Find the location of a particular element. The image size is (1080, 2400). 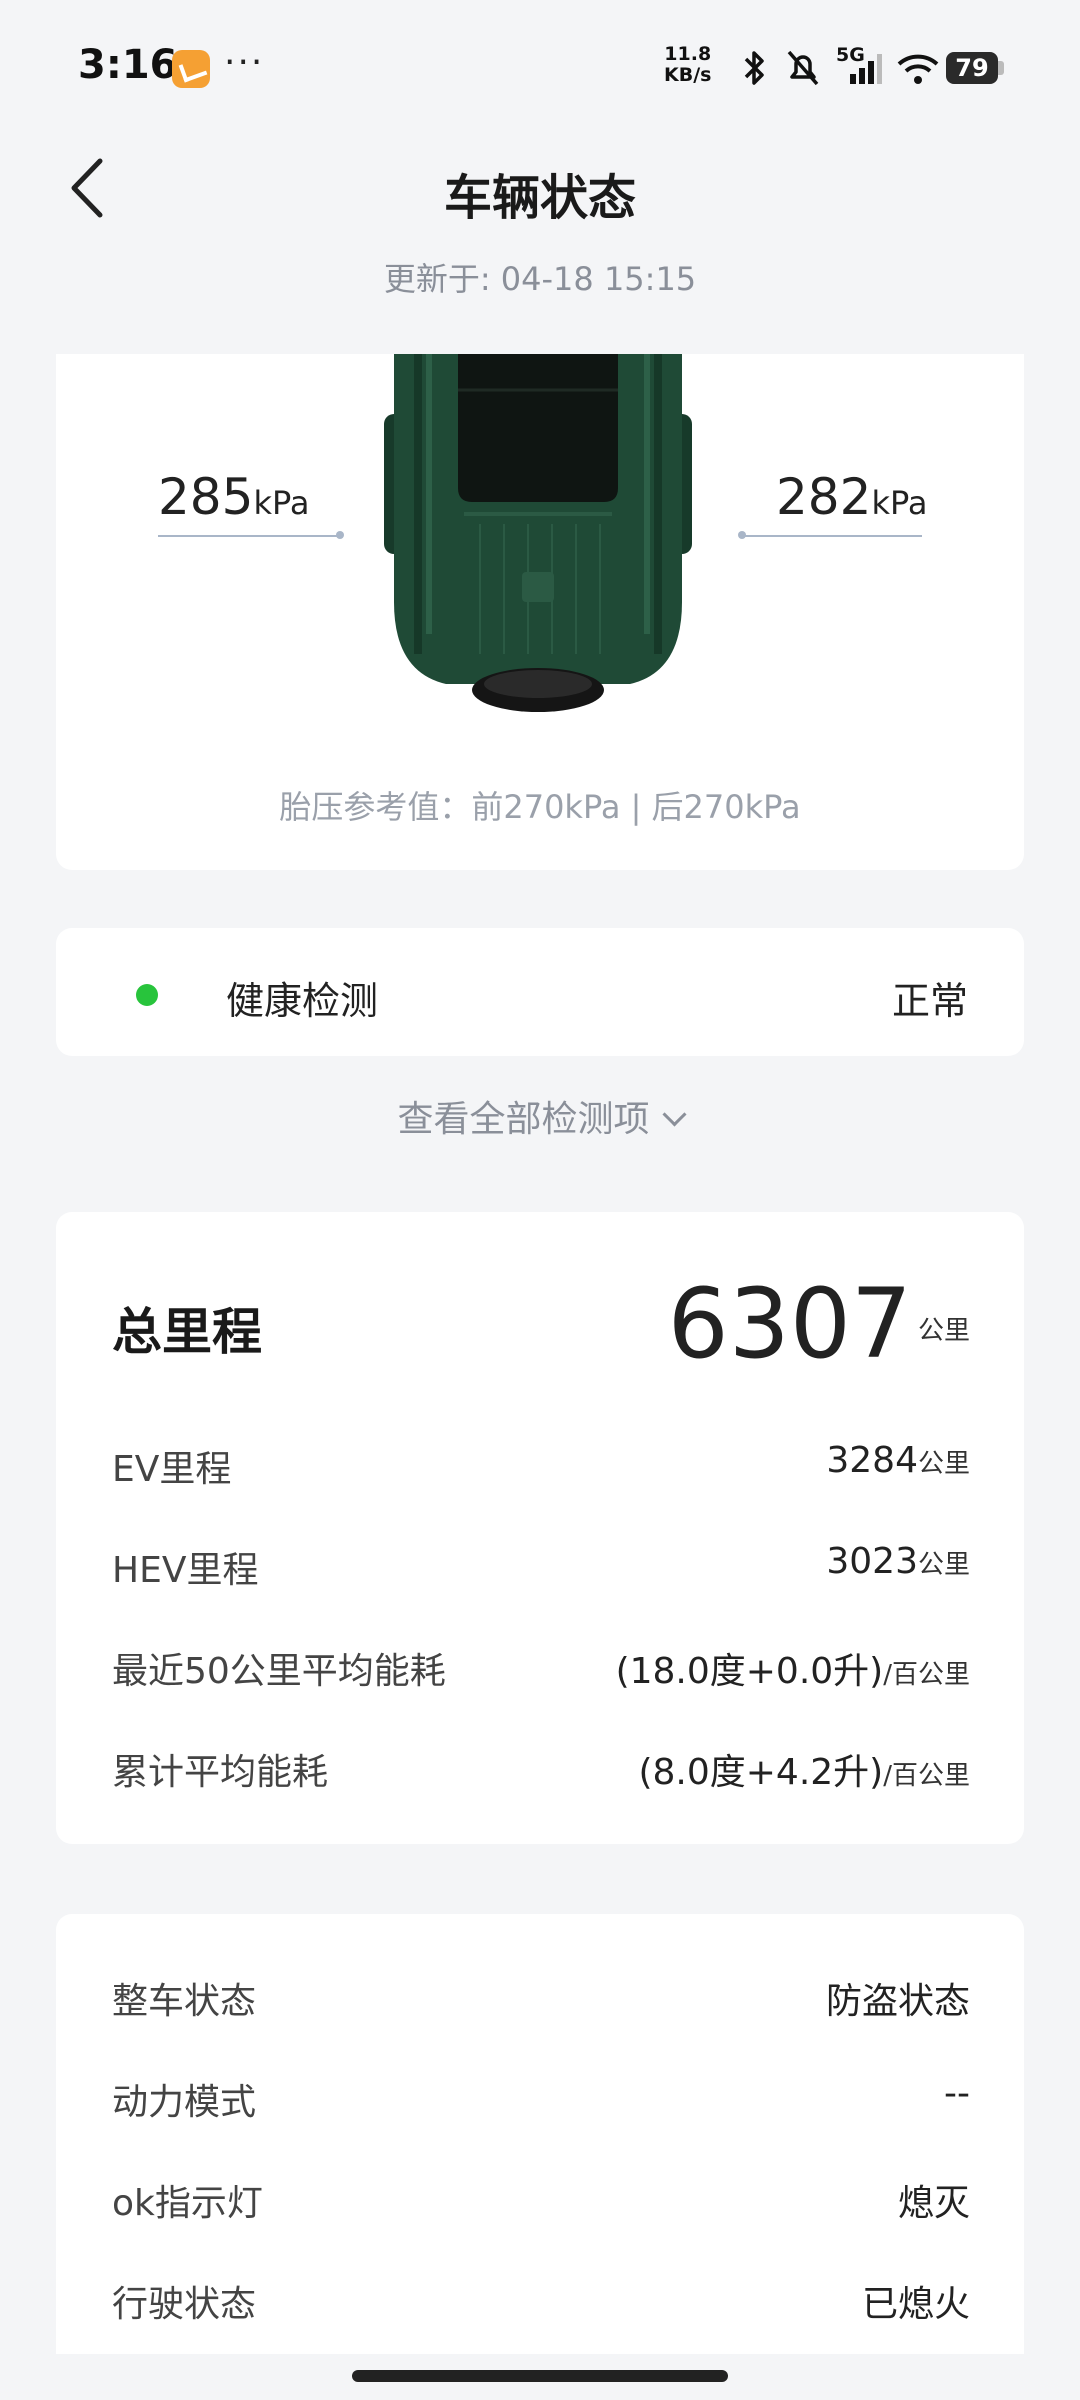

ok-indicator-label: ok指示灯 is located at coordinates (187, 2203).